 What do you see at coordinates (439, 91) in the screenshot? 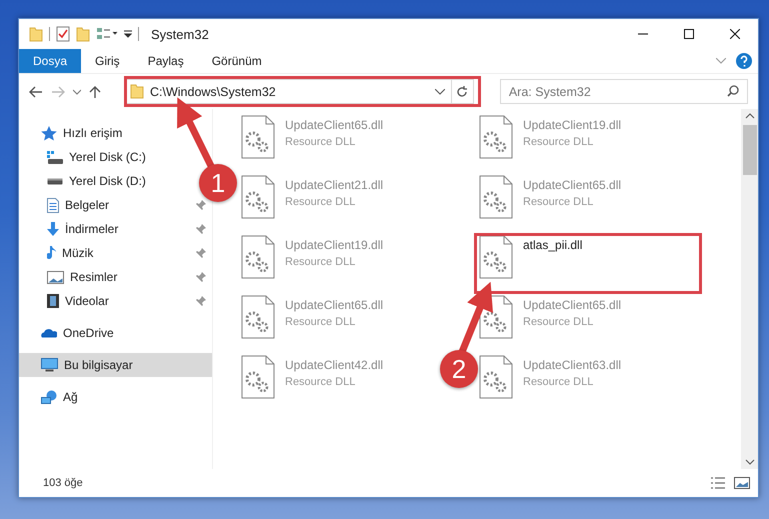
I see `chevron-down-icon` at bounding box center [439, 91].